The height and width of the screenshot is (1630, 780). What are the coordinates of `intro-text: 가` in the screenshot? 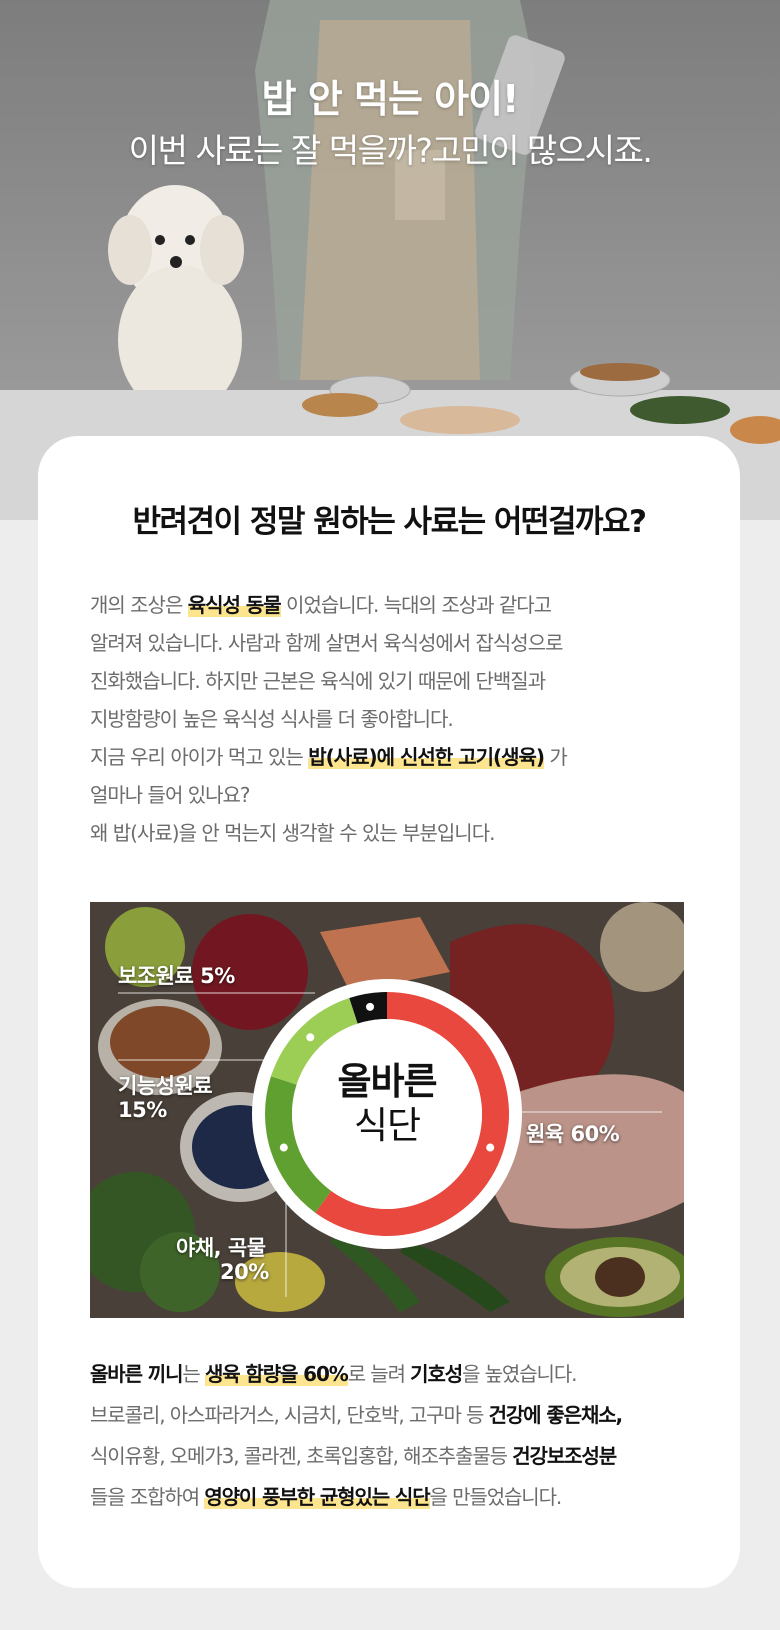 It's located at (555, 757).